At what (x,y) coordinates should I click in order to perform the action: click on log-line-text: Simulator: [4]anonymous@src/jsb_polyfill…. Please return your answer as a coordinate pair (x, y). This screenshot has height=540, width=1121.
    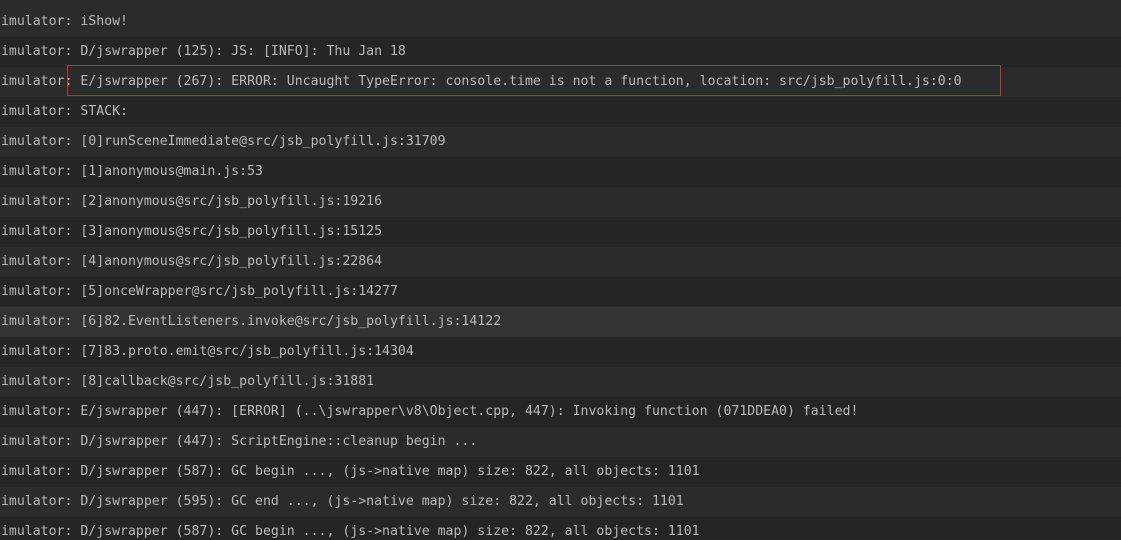
    Looking at the image, I should click on (191, 261).